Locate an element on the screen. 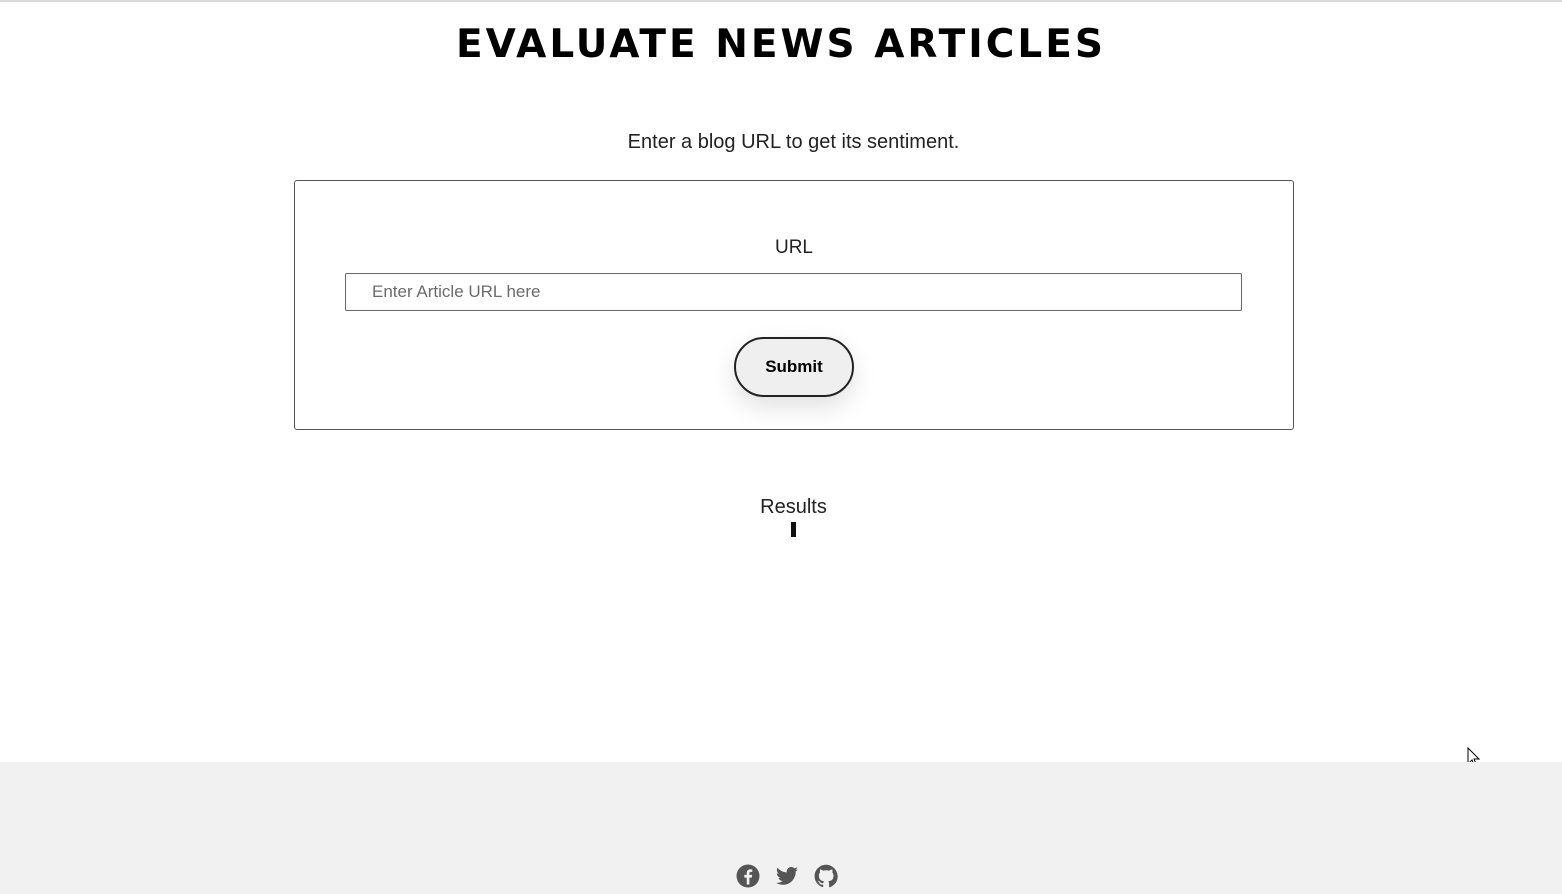 Image resolution: width=1562 pixels, height=894 pixels. top-divider is located at coordinates (781, 1).